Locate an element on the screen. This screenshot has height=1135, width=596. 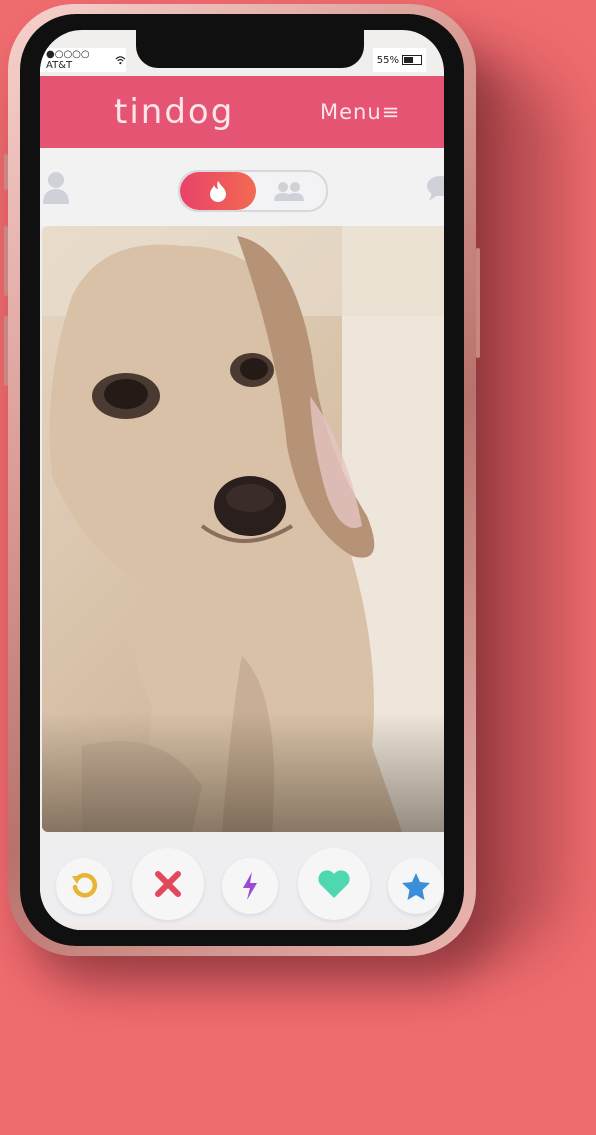
side-button-power is located at coordinates (478, 303).